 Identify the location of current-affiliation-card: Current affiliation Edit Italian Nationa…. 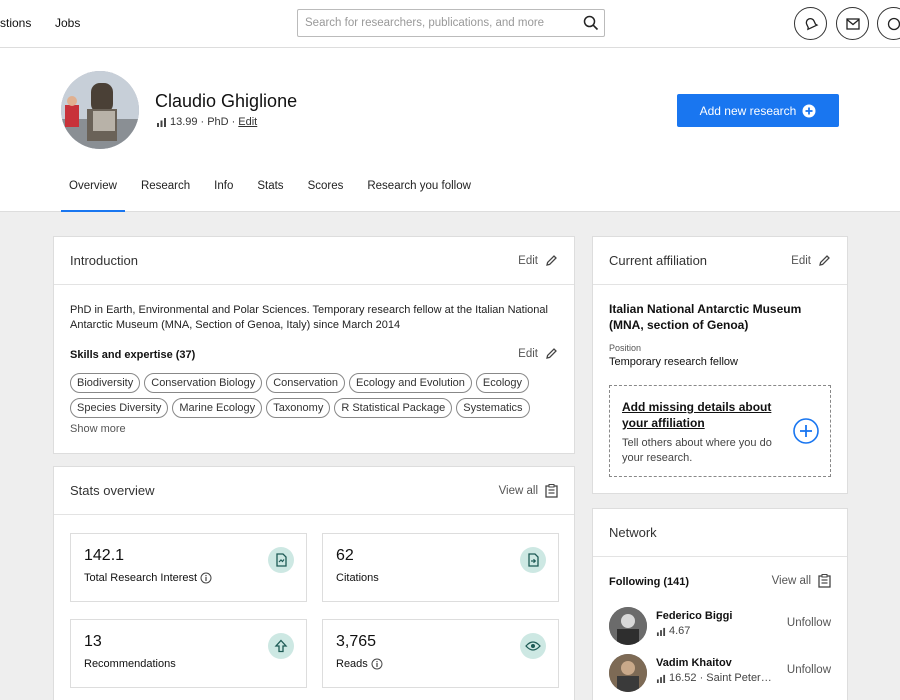
(720, 365).